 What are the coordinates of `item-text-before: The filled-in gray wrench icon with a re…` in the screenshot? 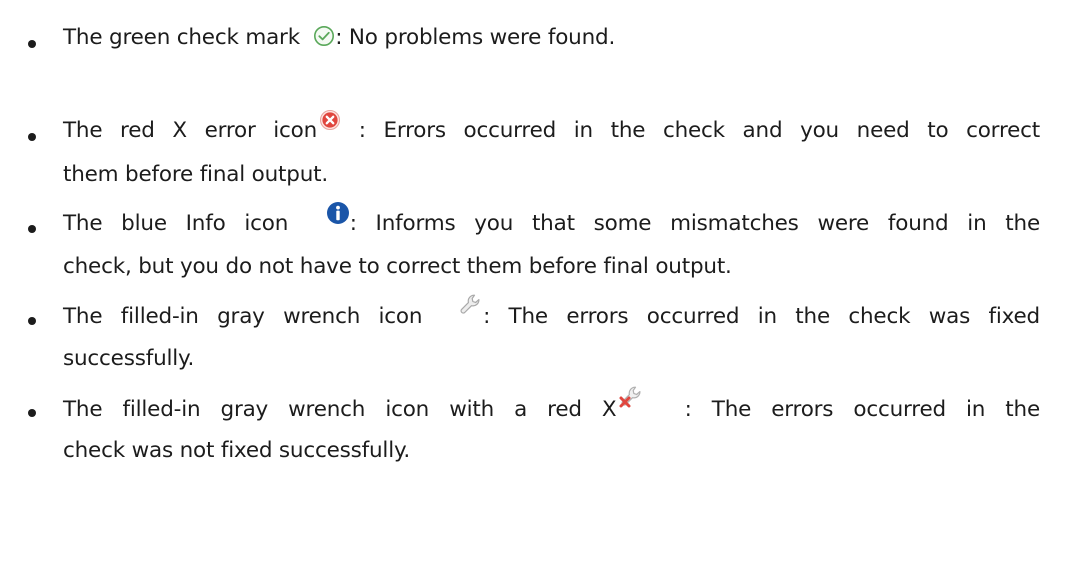 It's located at (340, 409).